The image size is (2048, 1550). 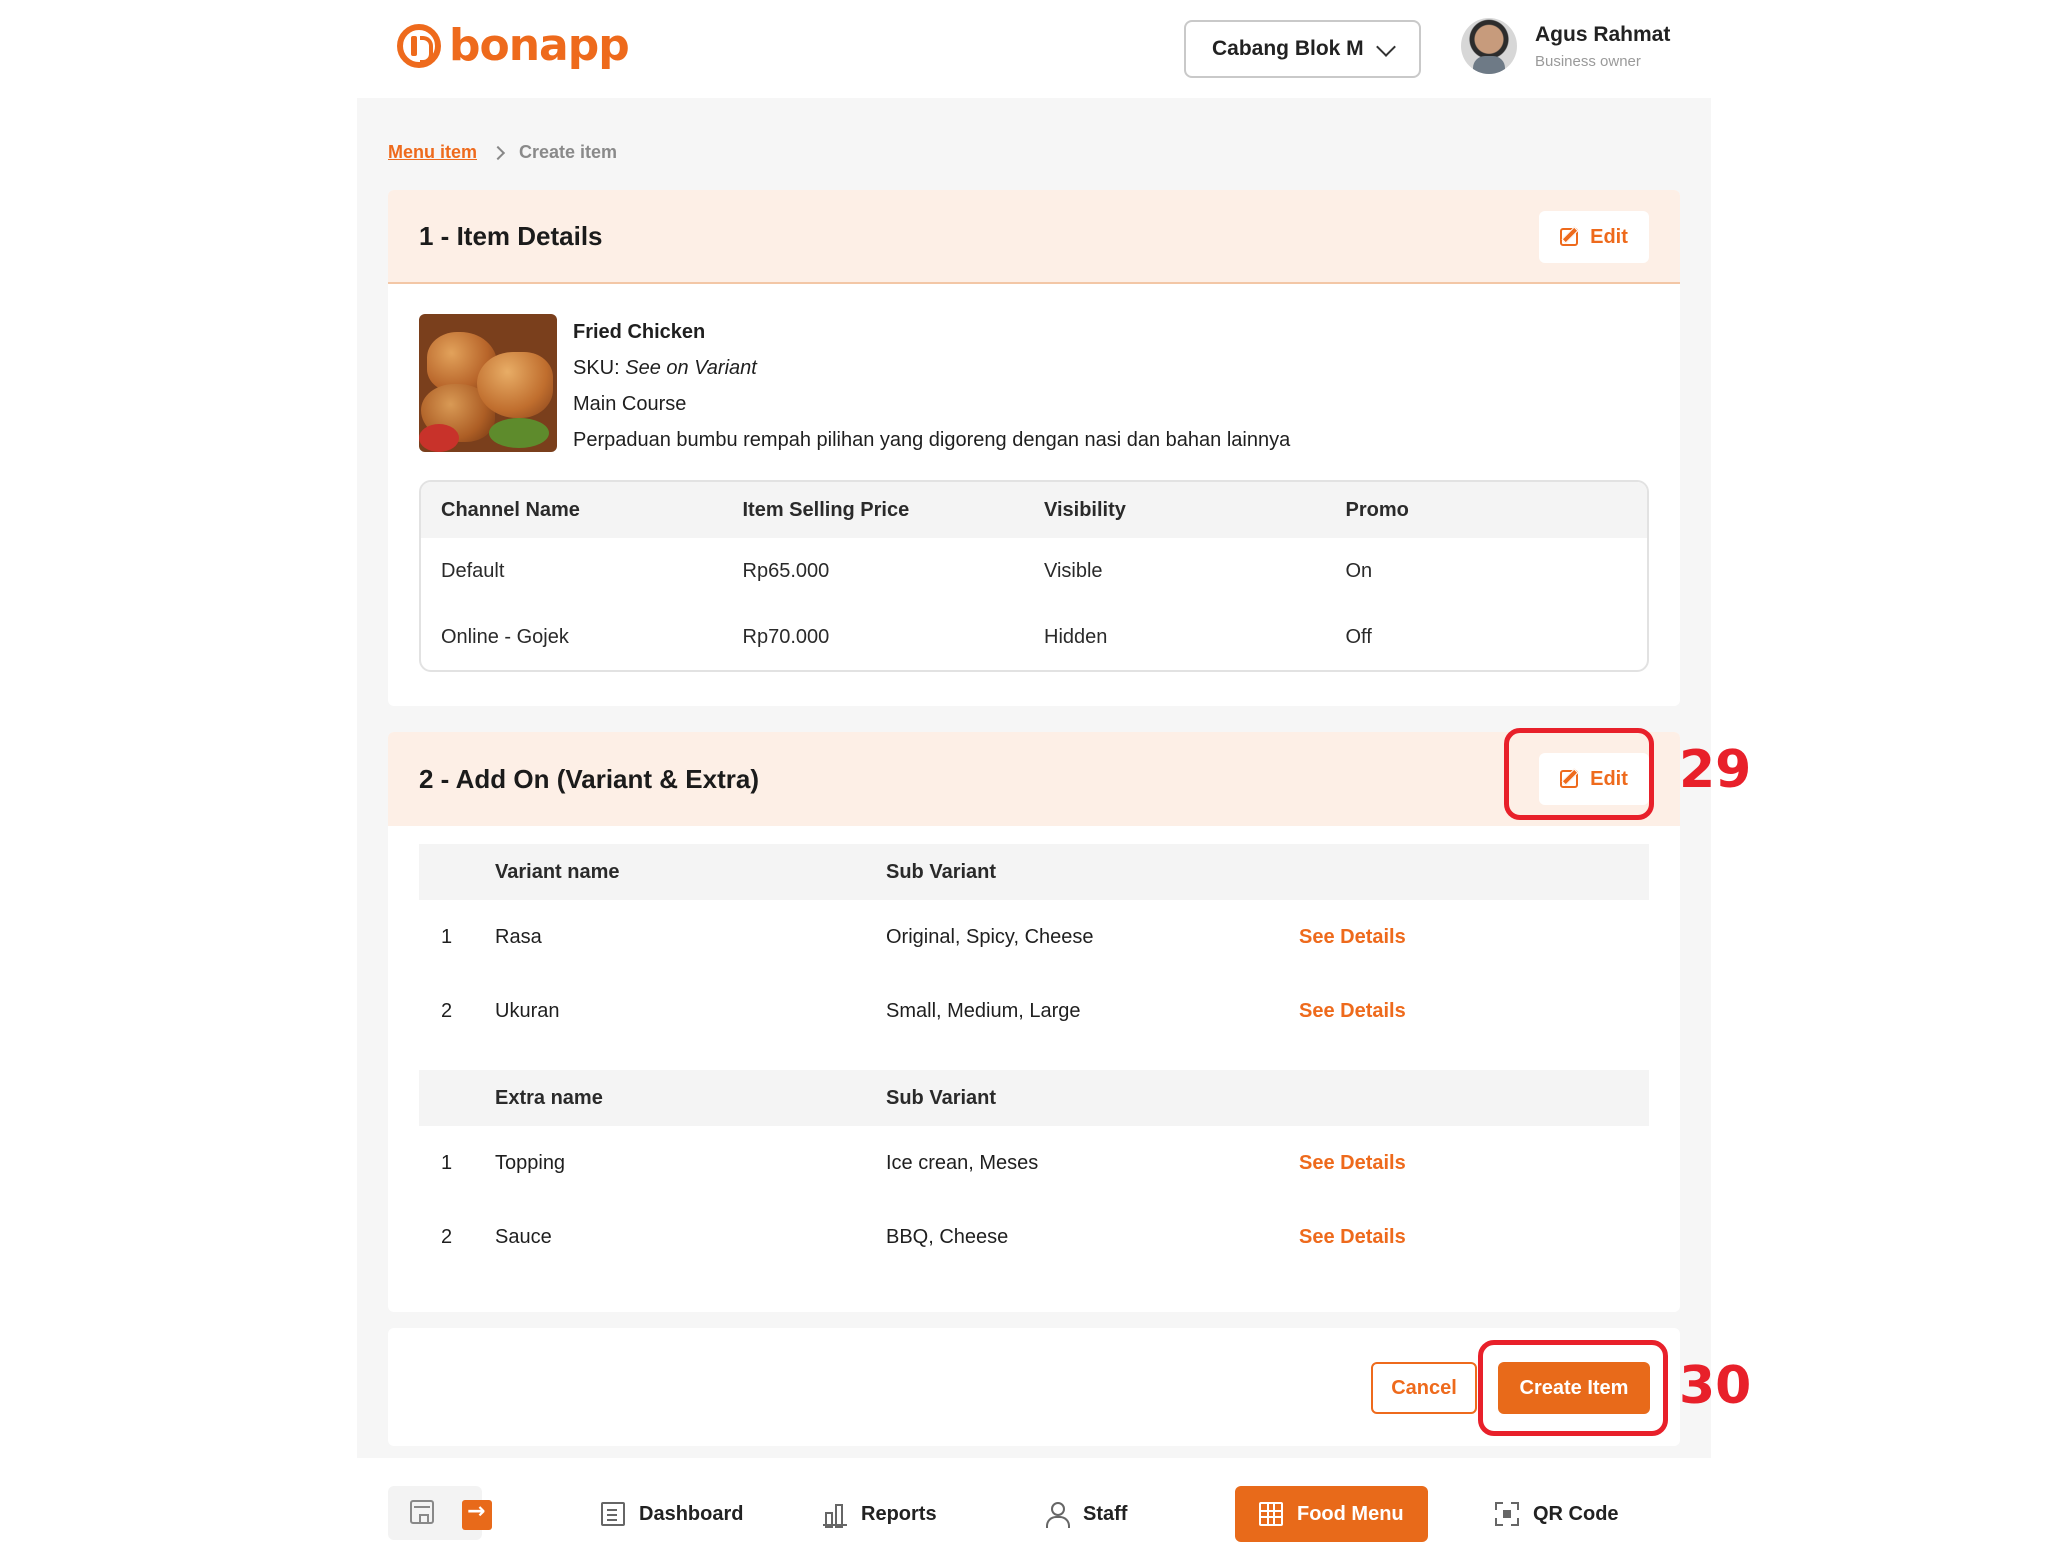 I want to click on user-name: Agus Rahmat, so click(x=1603, y=34).